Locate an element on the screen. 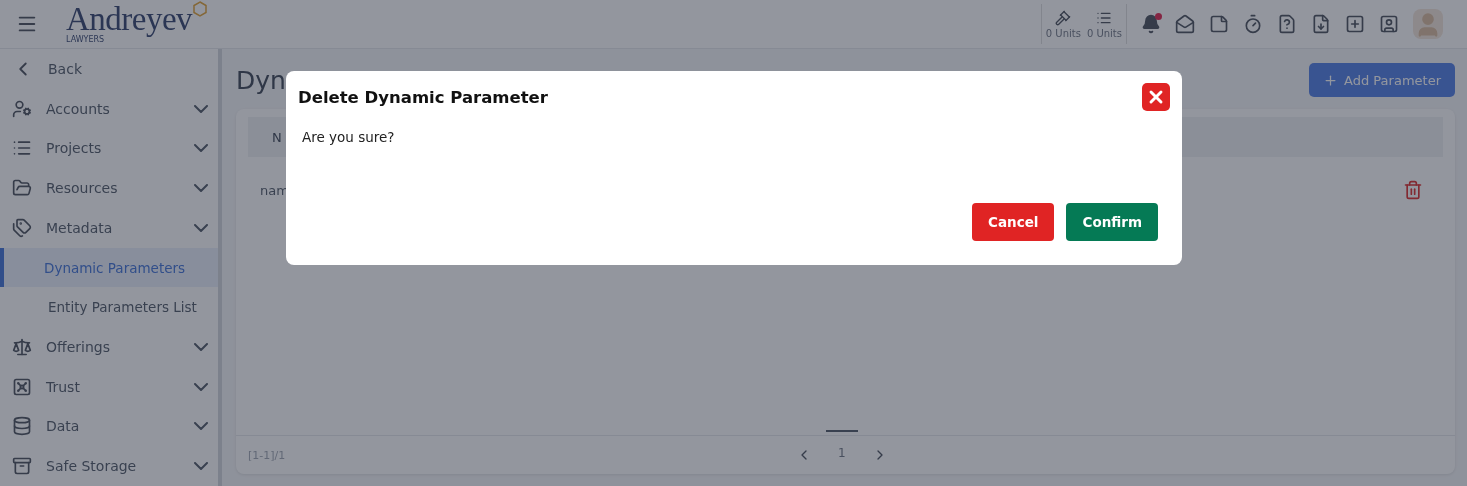  sidebar-item: Data is located at coordinates (109, 426).